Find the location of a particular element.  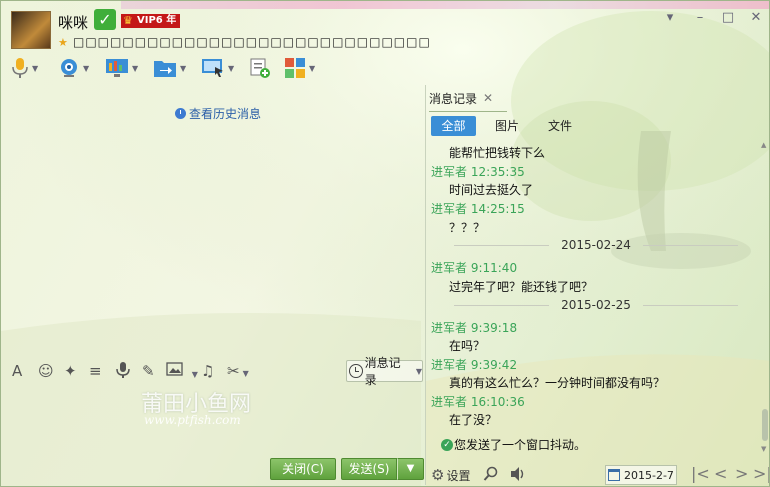

voice-message-button is located at coordinates (123, 371).